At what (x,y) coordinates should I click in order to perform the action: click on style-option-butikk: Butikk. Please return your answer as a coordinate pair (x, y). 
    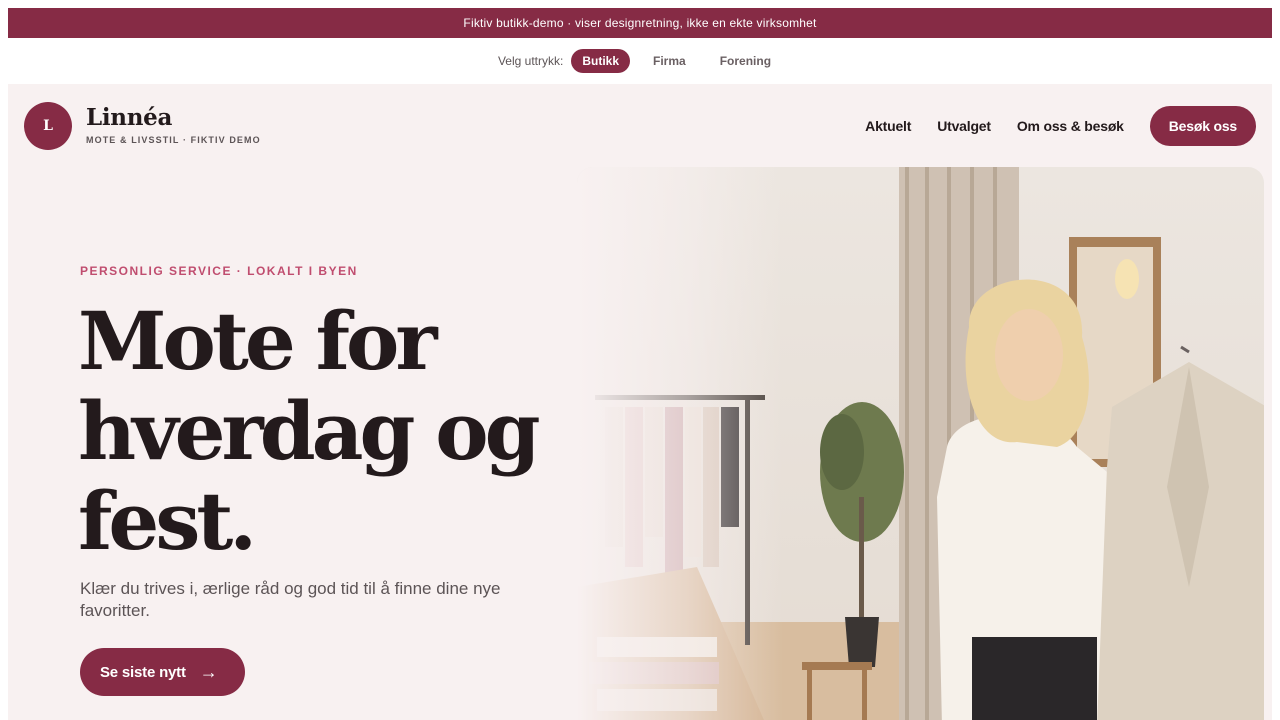
    Looking at the image, I should click on (601, 61).